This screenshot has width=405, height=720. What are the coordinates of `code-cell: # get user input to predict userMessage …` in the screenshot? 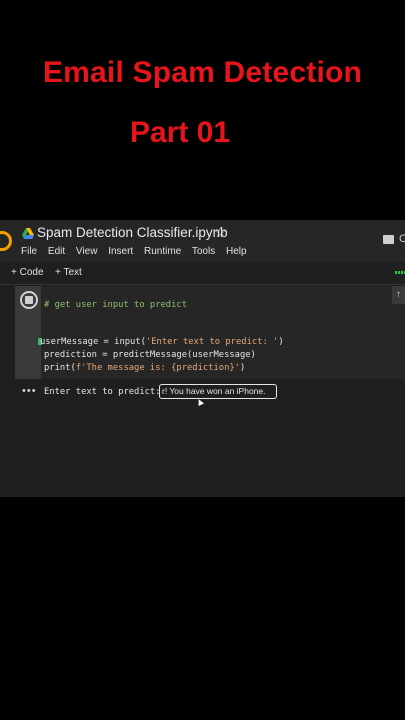 It's located at (210, 332).